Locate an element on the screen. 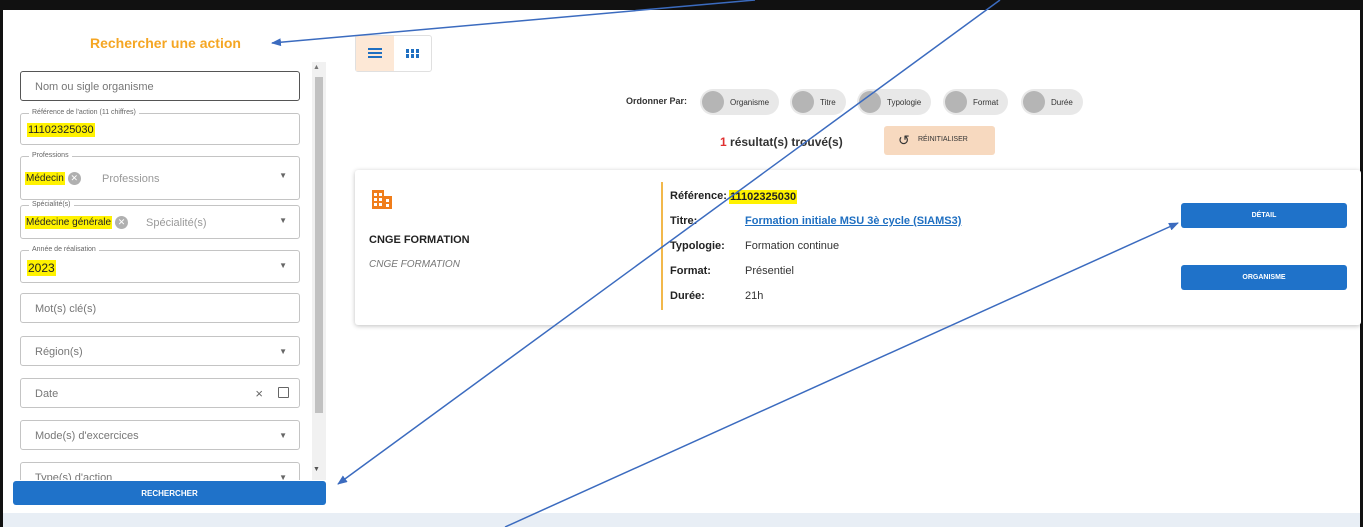  professions-select: Professions Médecin ✕ Professions ▼ is located at coordinates (160, 175).